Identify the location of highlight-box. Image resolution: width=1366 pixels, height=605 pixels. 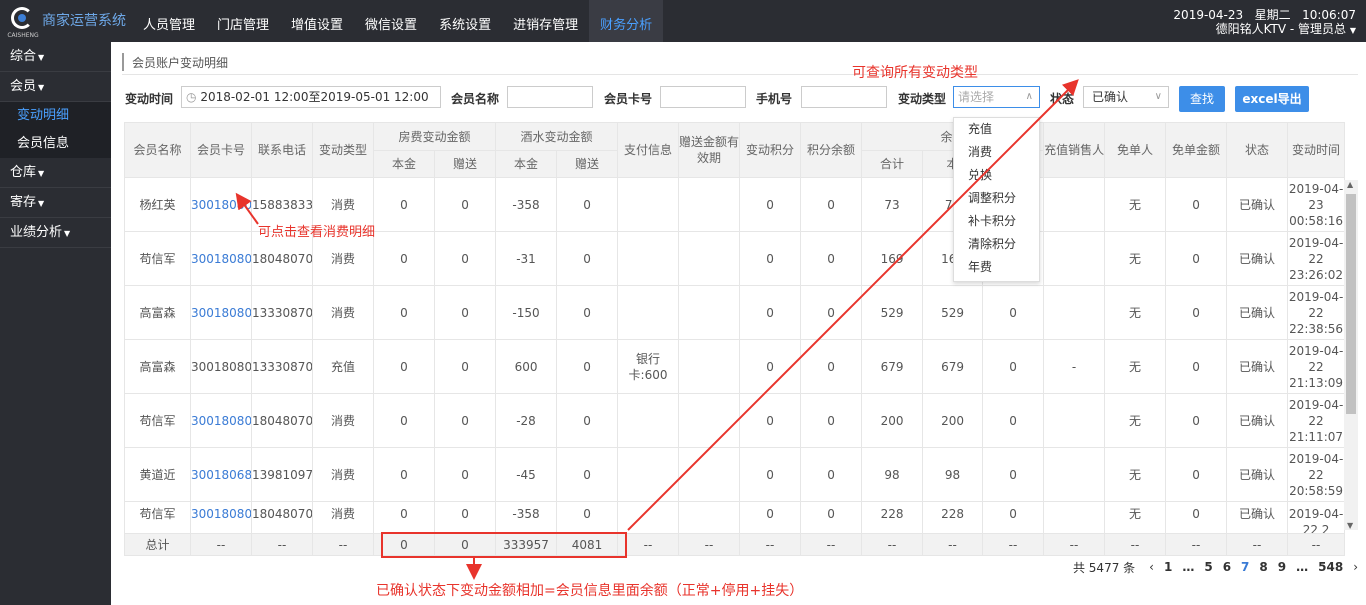
(504, 545).